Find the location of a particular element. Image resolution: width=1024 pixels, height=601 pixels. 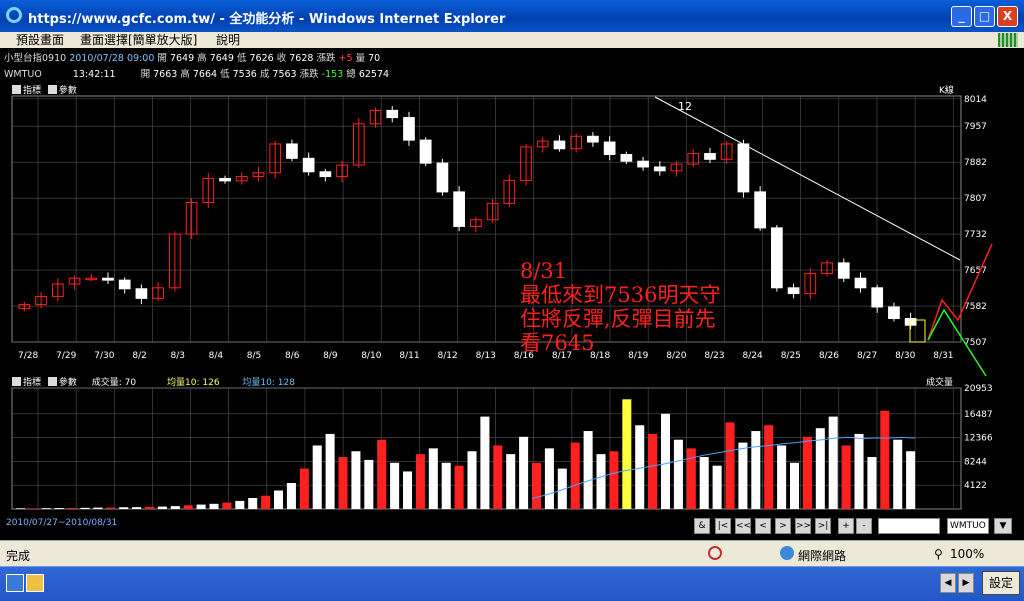

price-tick-label: 8014 is located at coordinates (975, 100).